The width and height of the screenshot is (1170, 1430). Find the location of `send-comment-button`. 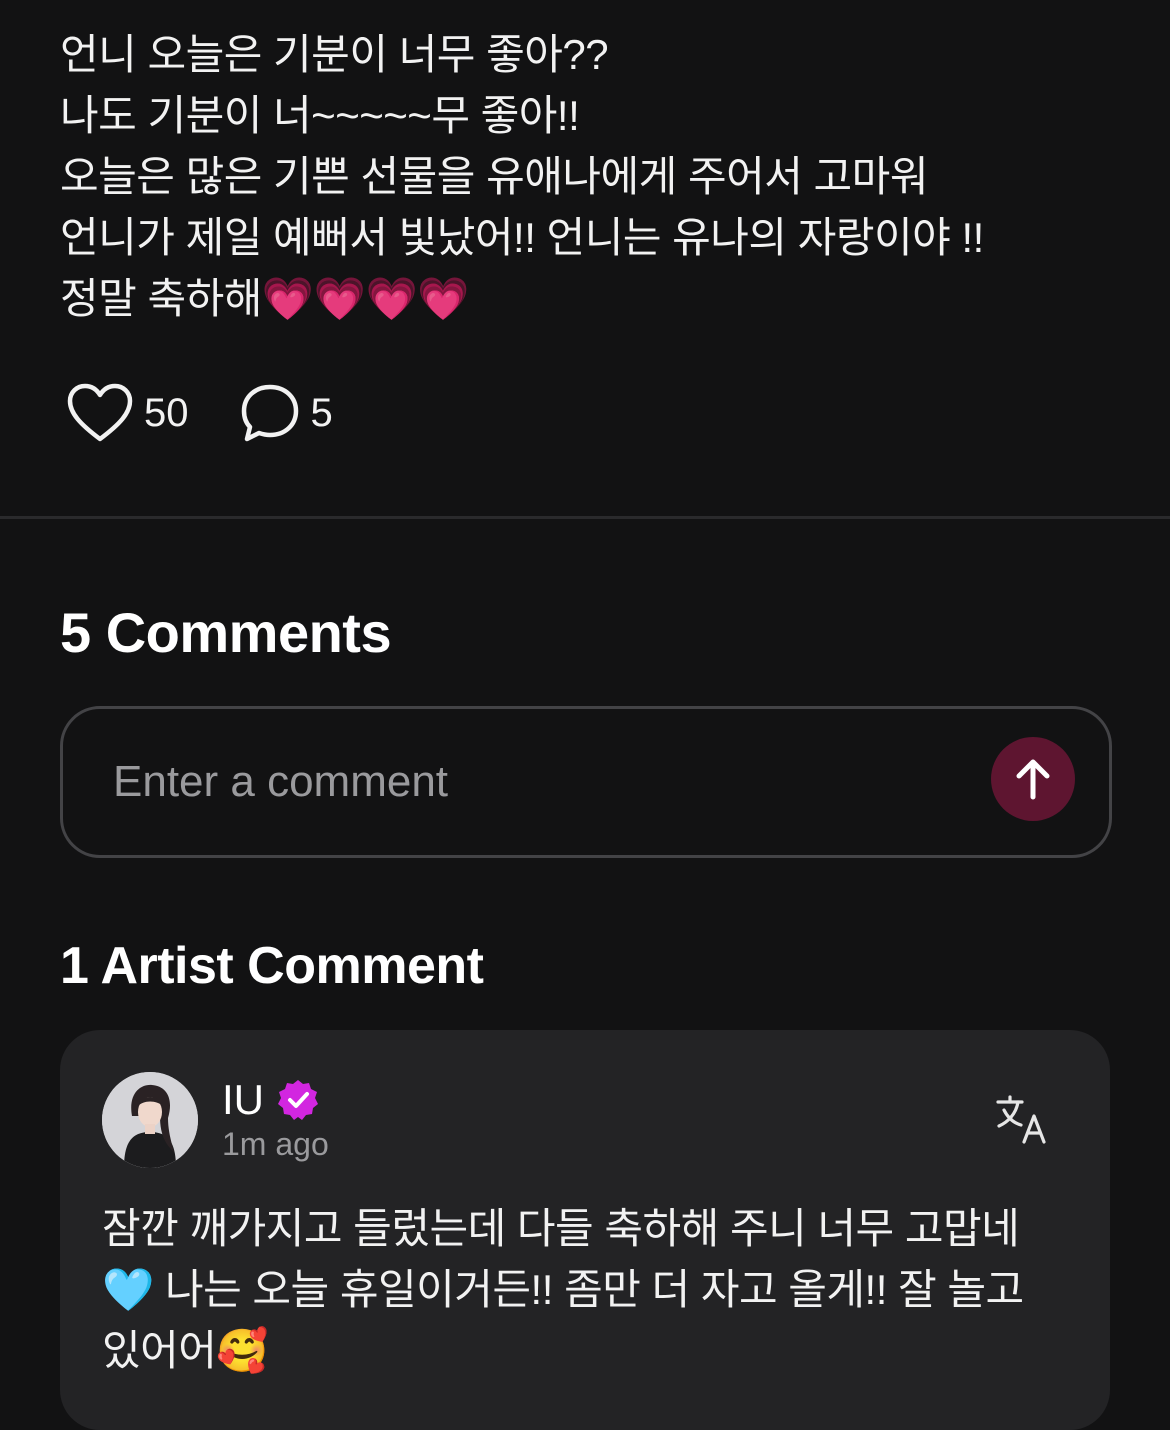

send-comment-button is located at coordinates (1033, 779).